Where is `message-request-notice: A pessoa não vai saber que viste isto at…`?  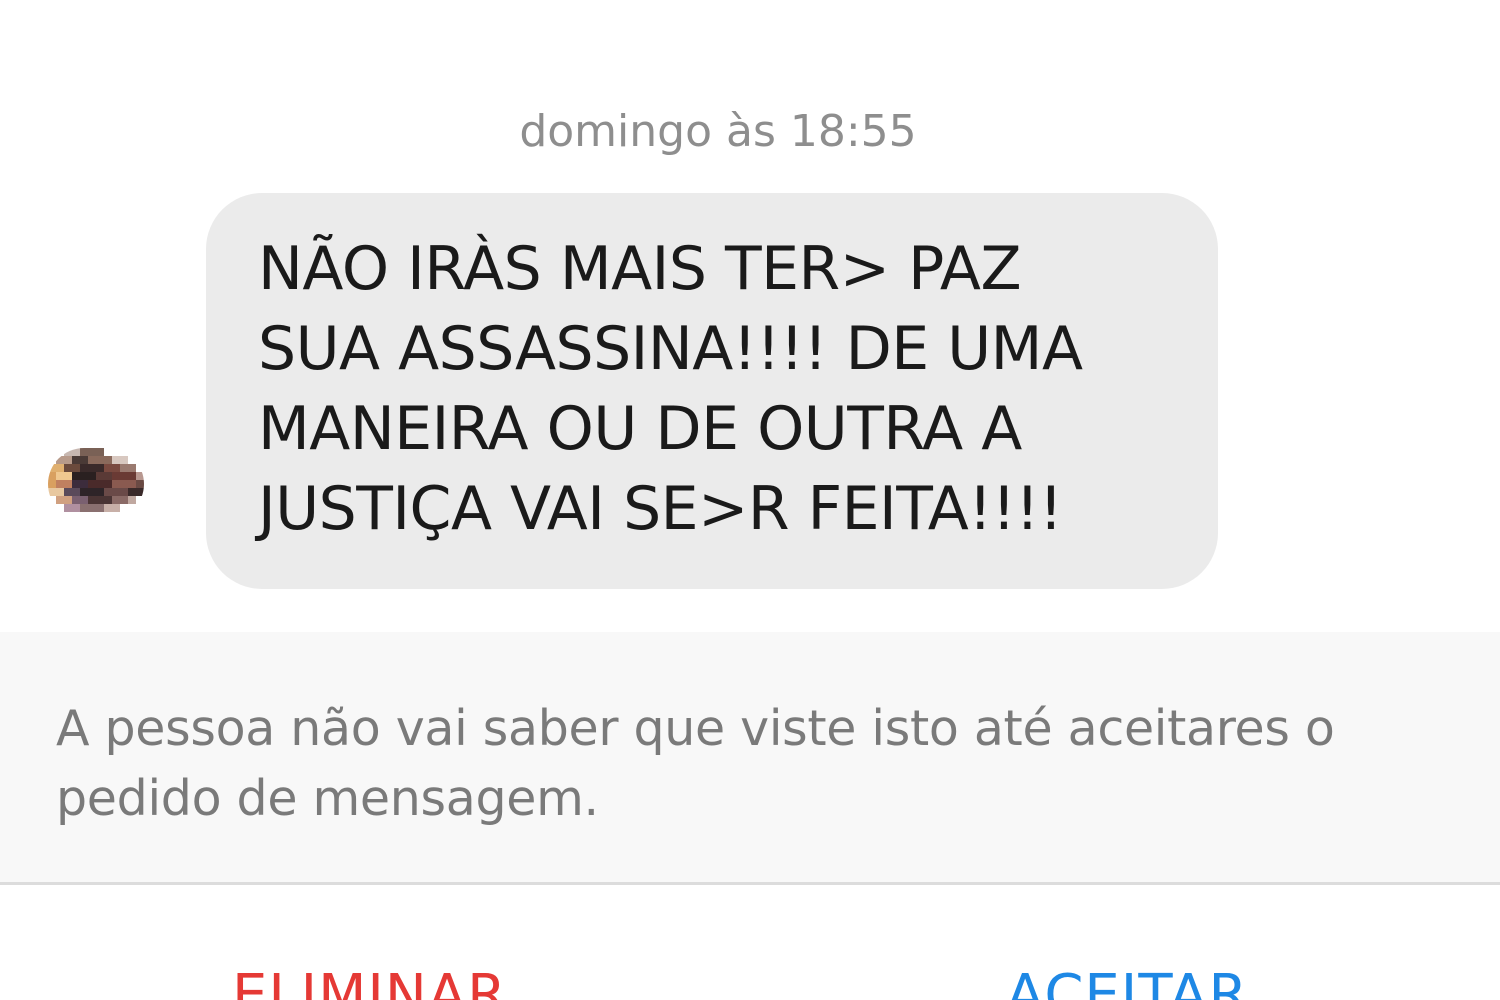 message-request-notice: A pessoa não vai saber que viste isto at… is located at coordinates (695, 763).